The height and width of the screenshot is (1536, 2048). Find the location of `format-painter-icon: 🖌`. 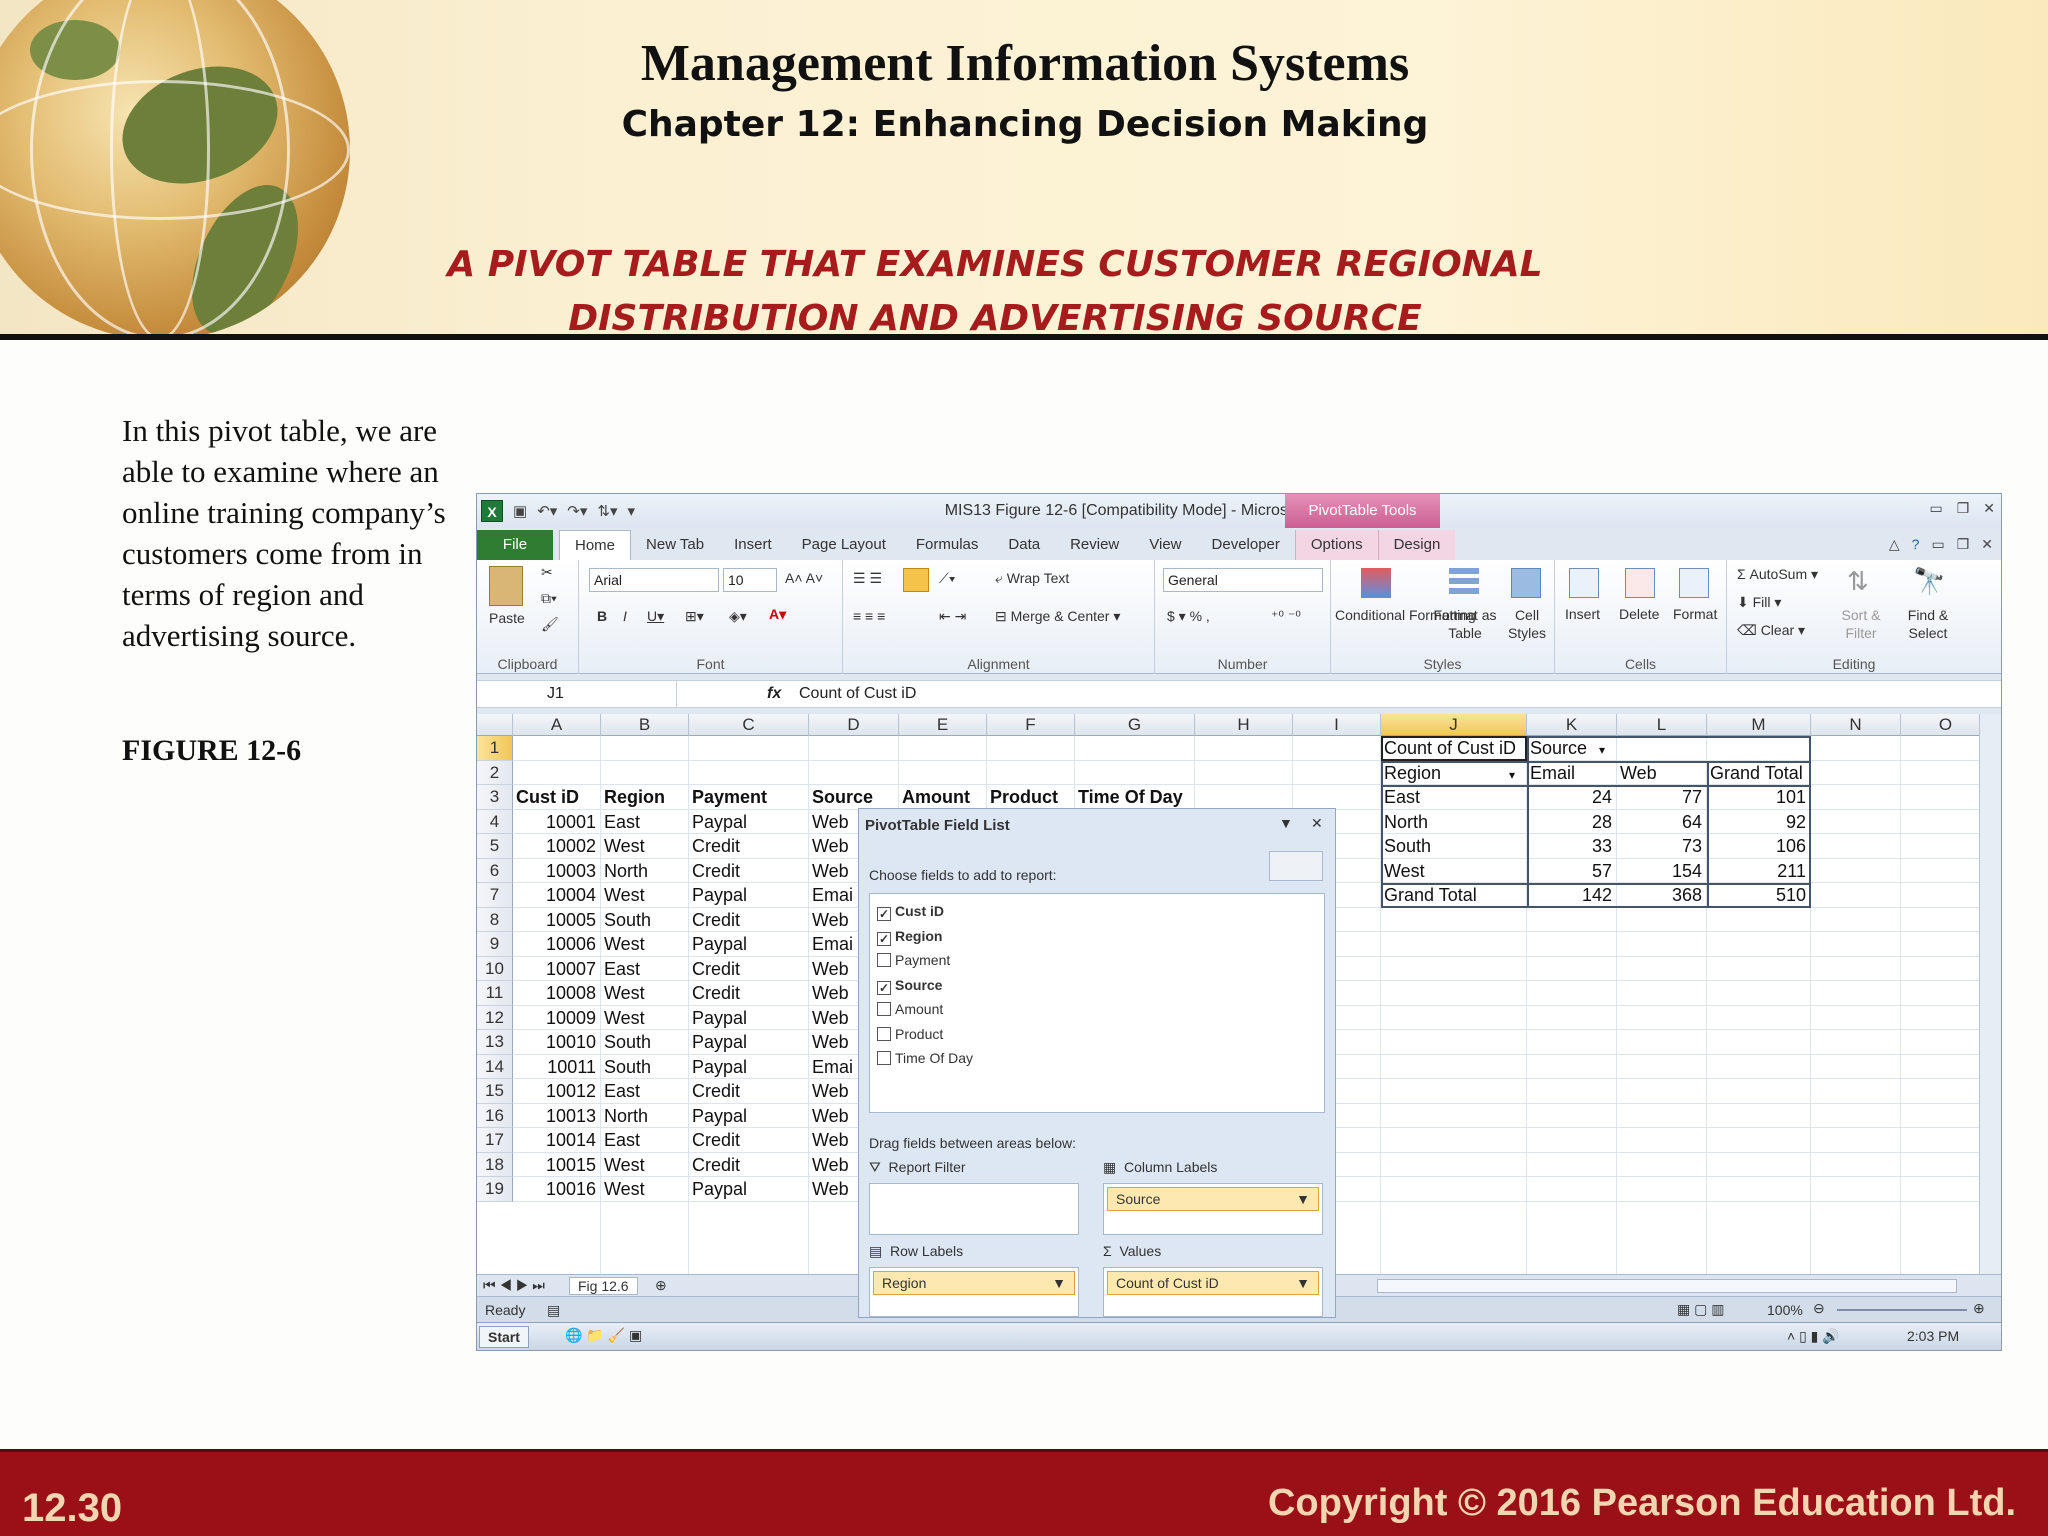

format-painter-icon: 🖌 is located at coordinates (550, 624).